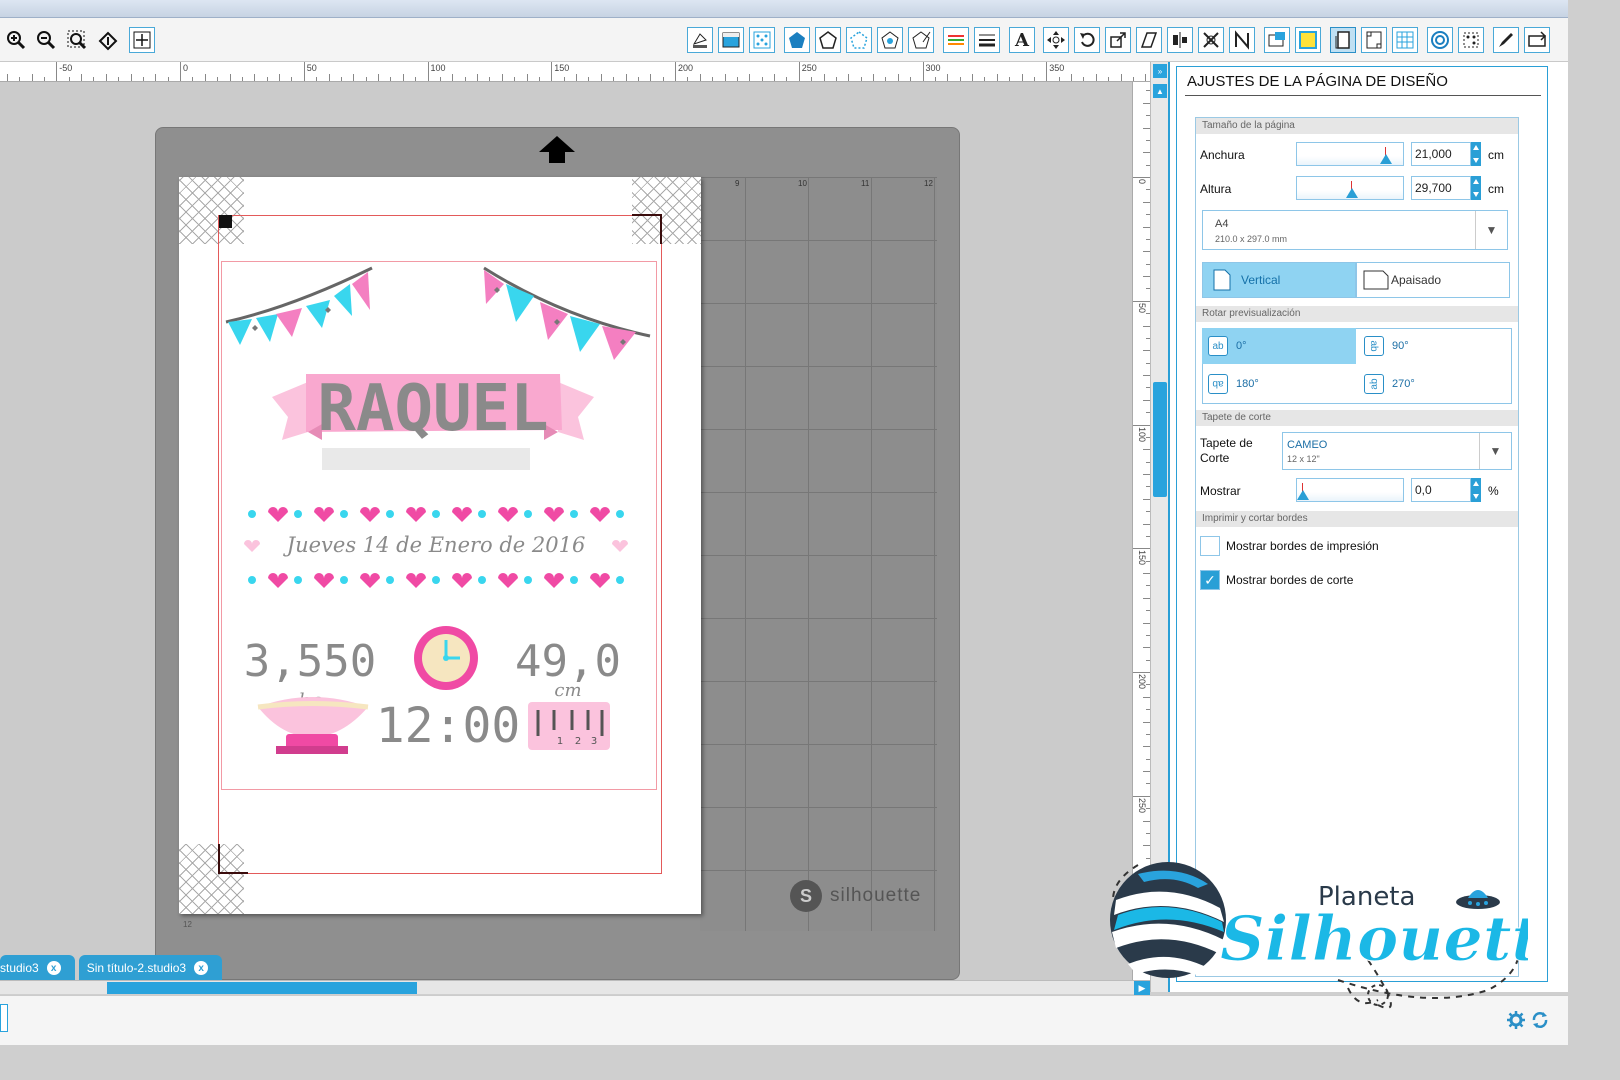 Image resolution: width=1620 pixels, height=1080 pixels. I want to click on line-colors-icon, so click(956, 40).